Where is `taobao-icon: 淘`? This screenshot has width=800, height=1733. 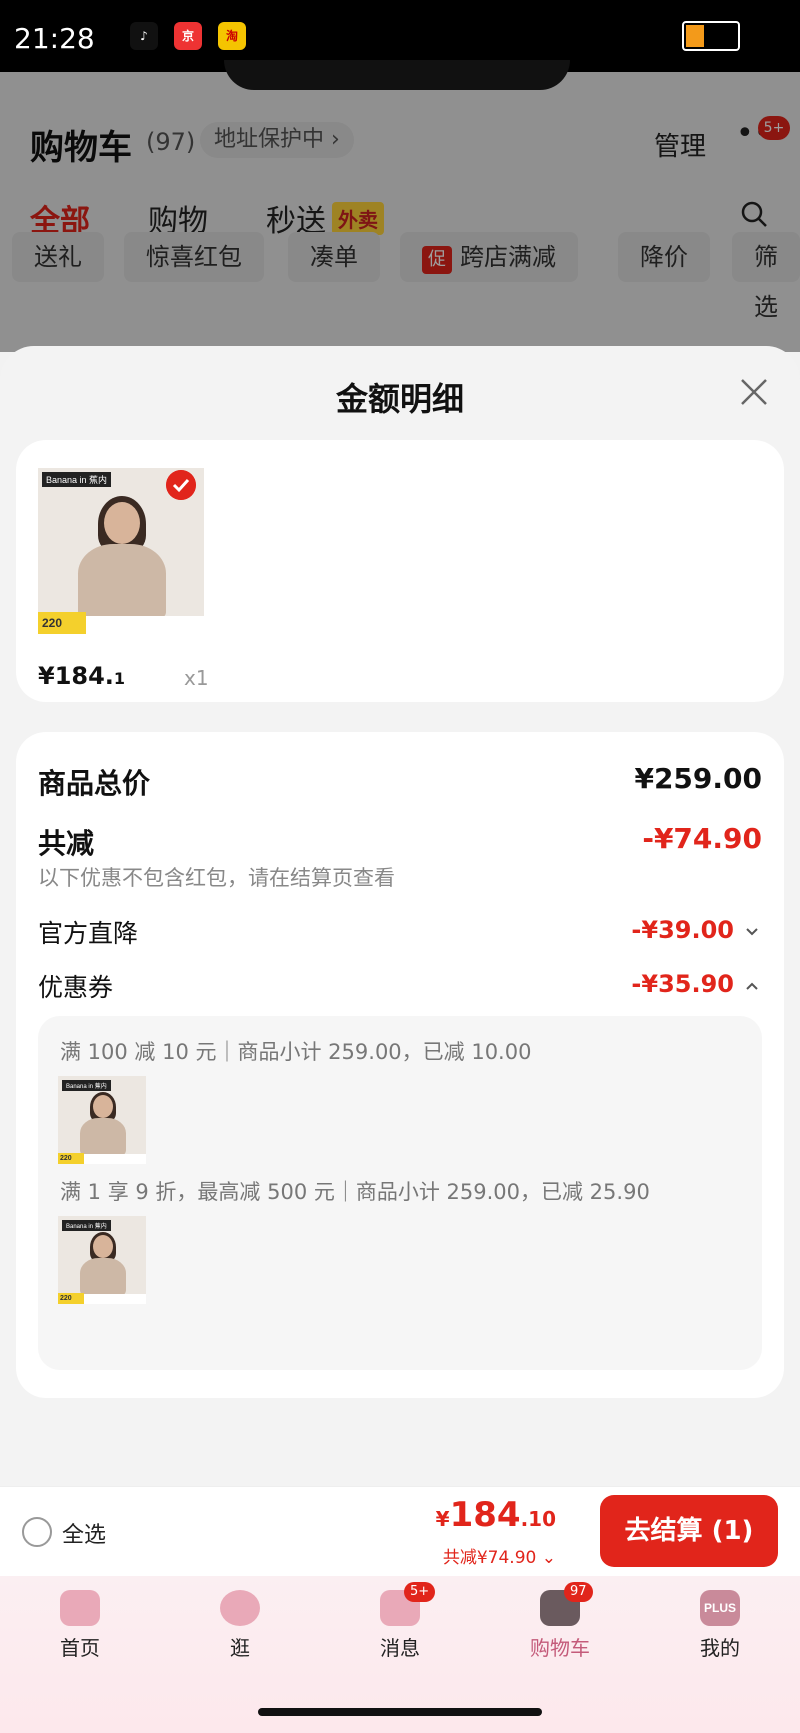
taobao-icon: 淘 is located at coordinates (232, 36).